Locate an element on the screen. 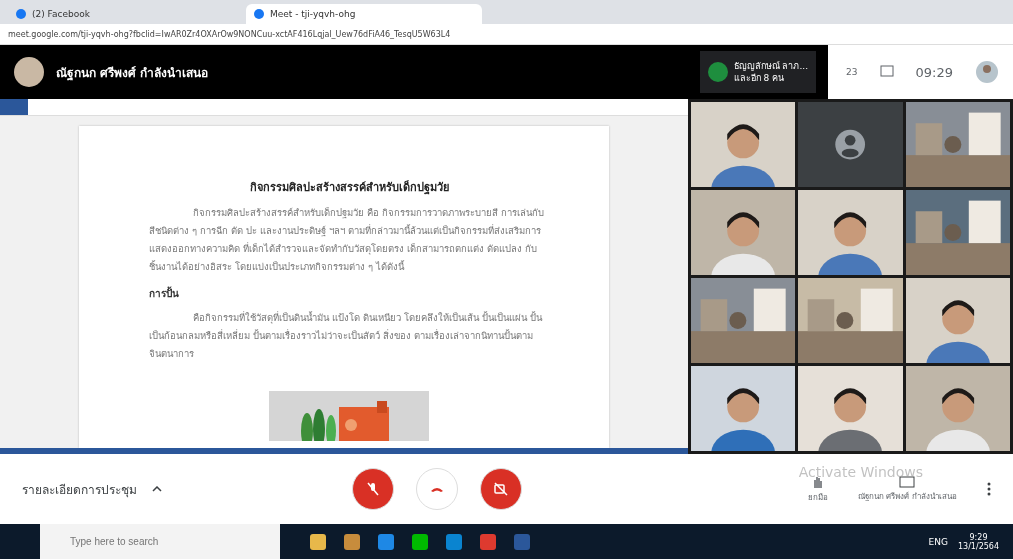  browser-tab: Meet - tji-yqvh-ohg is located at coordinates (364, 14).